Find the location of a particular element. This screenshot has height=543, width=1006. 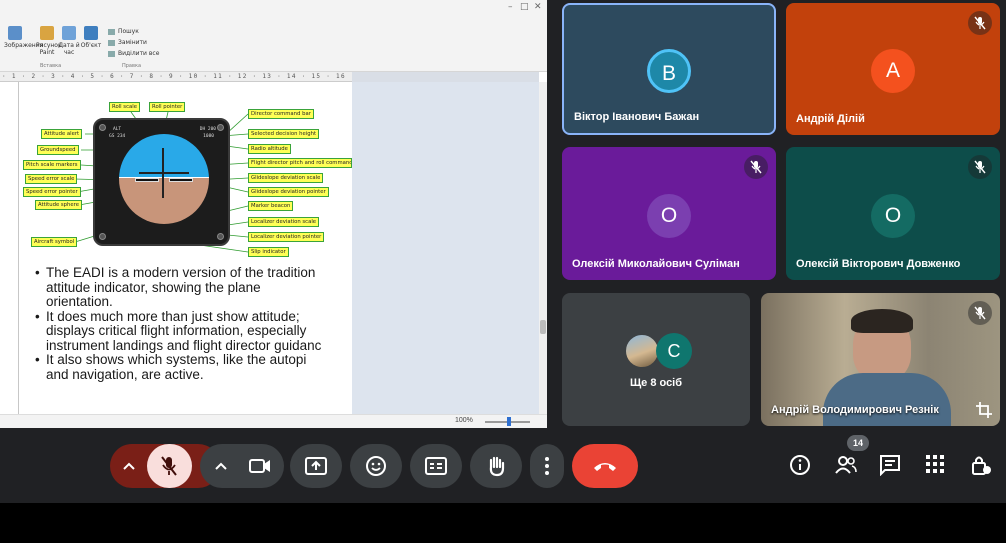

present-icon is located at coordinates (316, 466).